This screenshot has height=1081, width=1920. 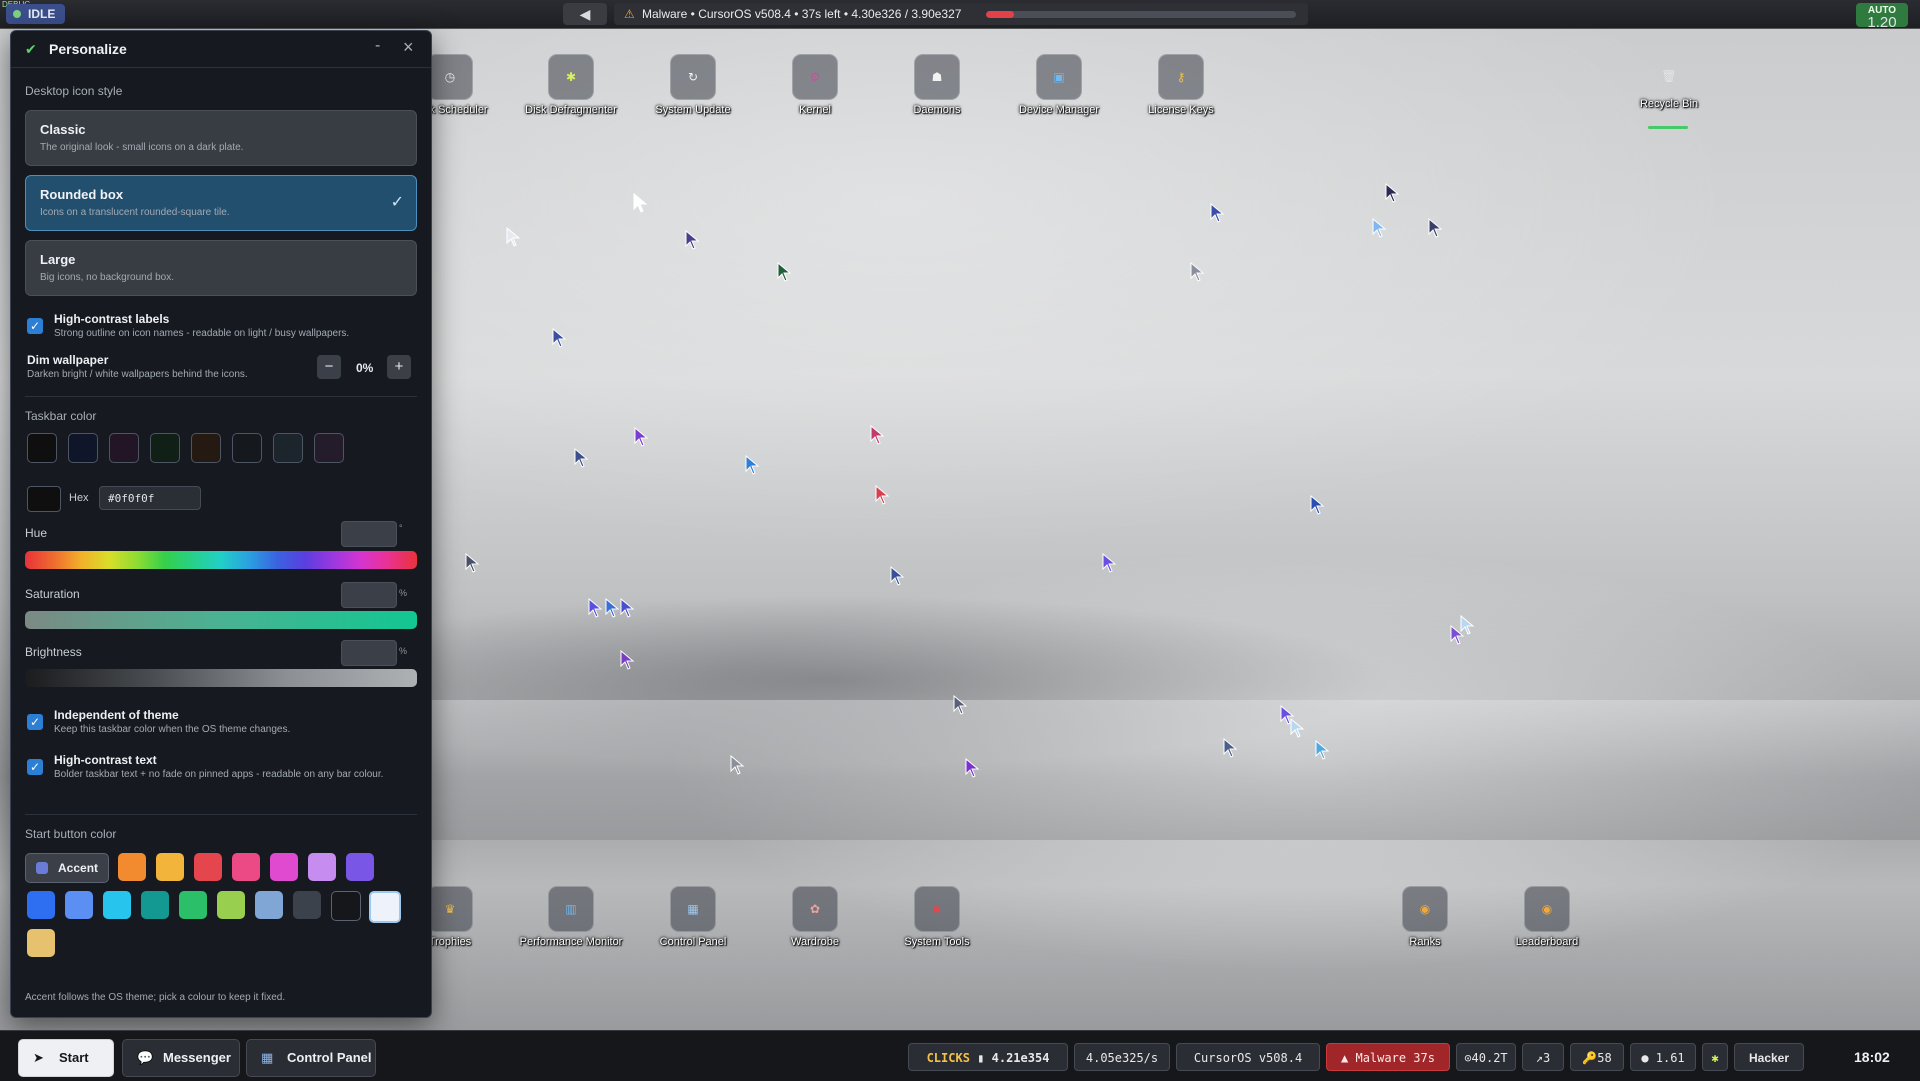 What do you see at coordinates (1769, 1057) in the screenshot?
I see `rank-badge: Hacker` at bounding box center [1769, 1057].